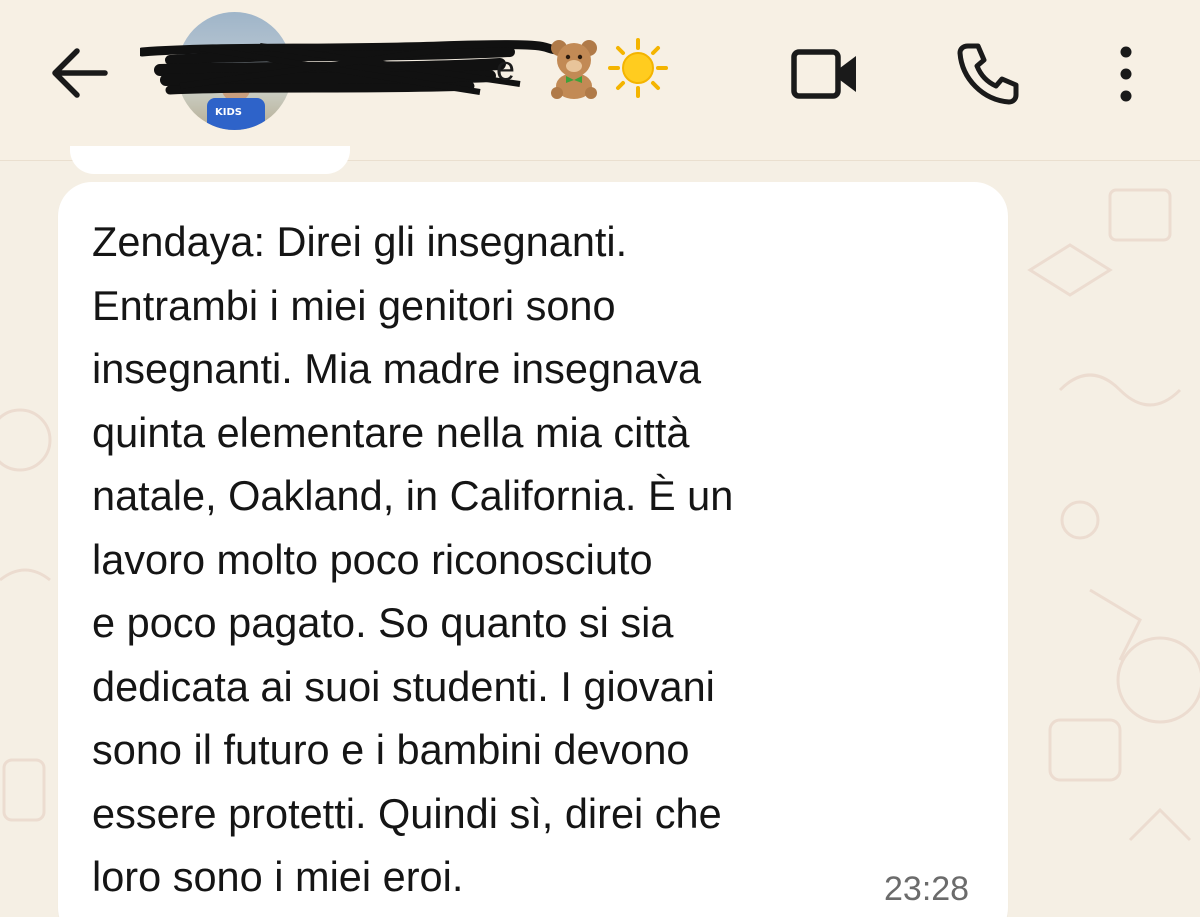  What do you see at coordinates (210, 160) in the screenshot?
I see `previous-message-bubble` at bounding box center [210, 160].